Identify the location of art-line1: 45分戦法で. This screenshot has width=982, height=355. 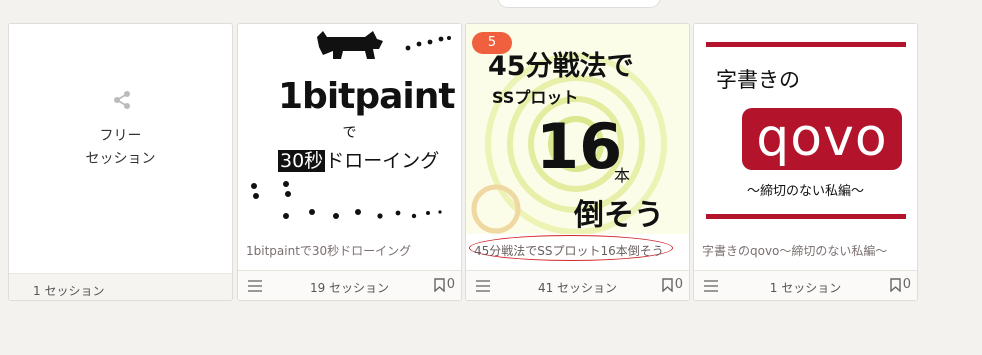
(561, 66).